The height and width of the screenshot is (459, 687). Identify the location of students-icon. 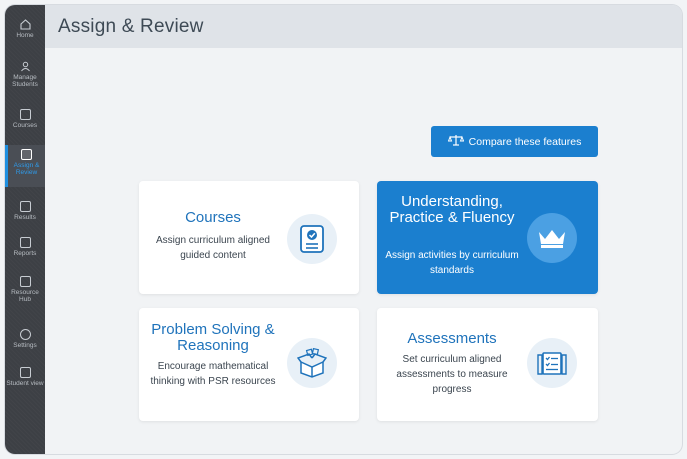
(25, 66).